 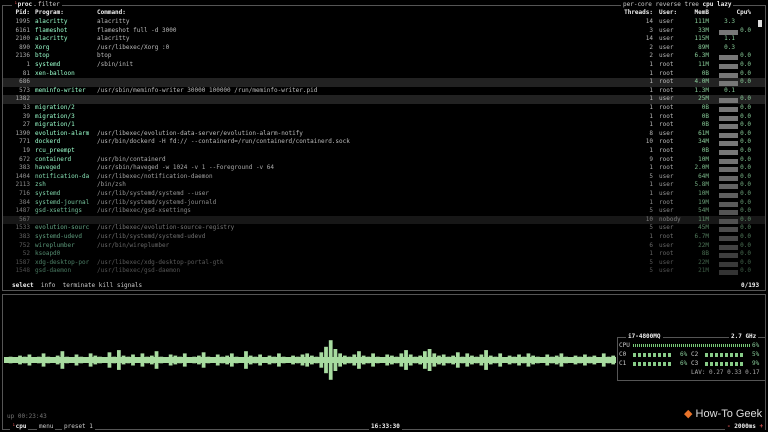 I want to click on process-threads: 9, so click(x=651, y=159).